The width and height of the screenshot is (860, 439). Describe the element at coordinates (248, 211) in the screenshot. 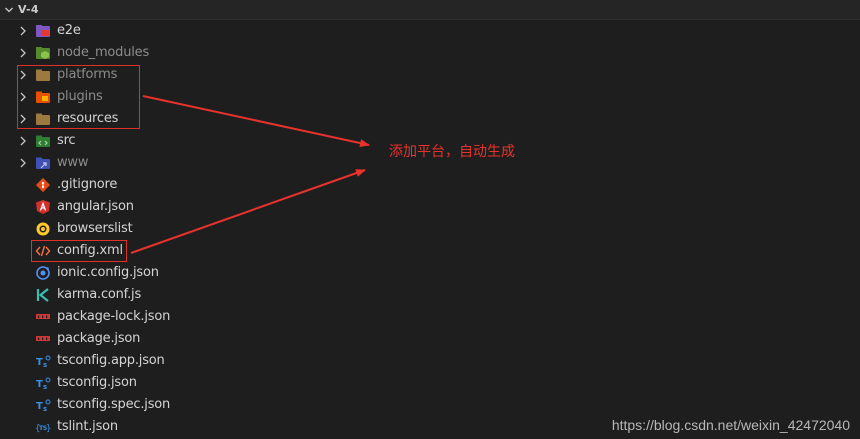

I see `arrow-from-config-xml` at that location.